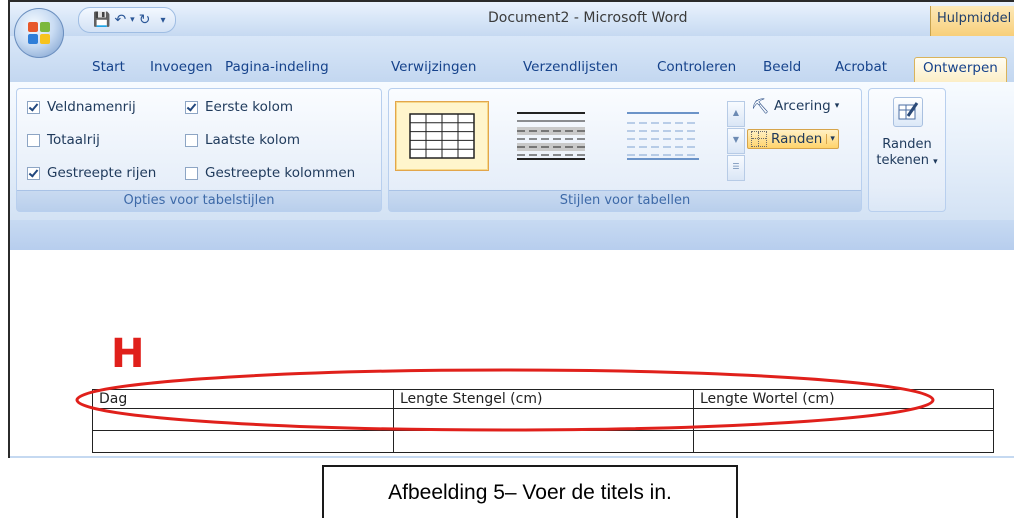 The image size is (1014, 519). Describe the element at coordinates (782, 67) in the screenshot. I see `tab-beeld: Beeld` at that location.